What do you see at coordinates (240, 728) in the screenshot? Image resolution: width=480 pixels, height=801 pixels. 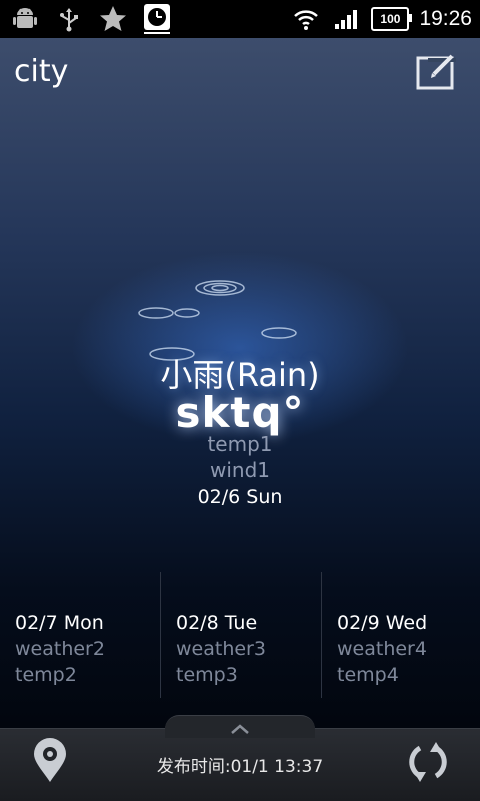 I see `chevron-up-icon` at bounding box center [240, 728].